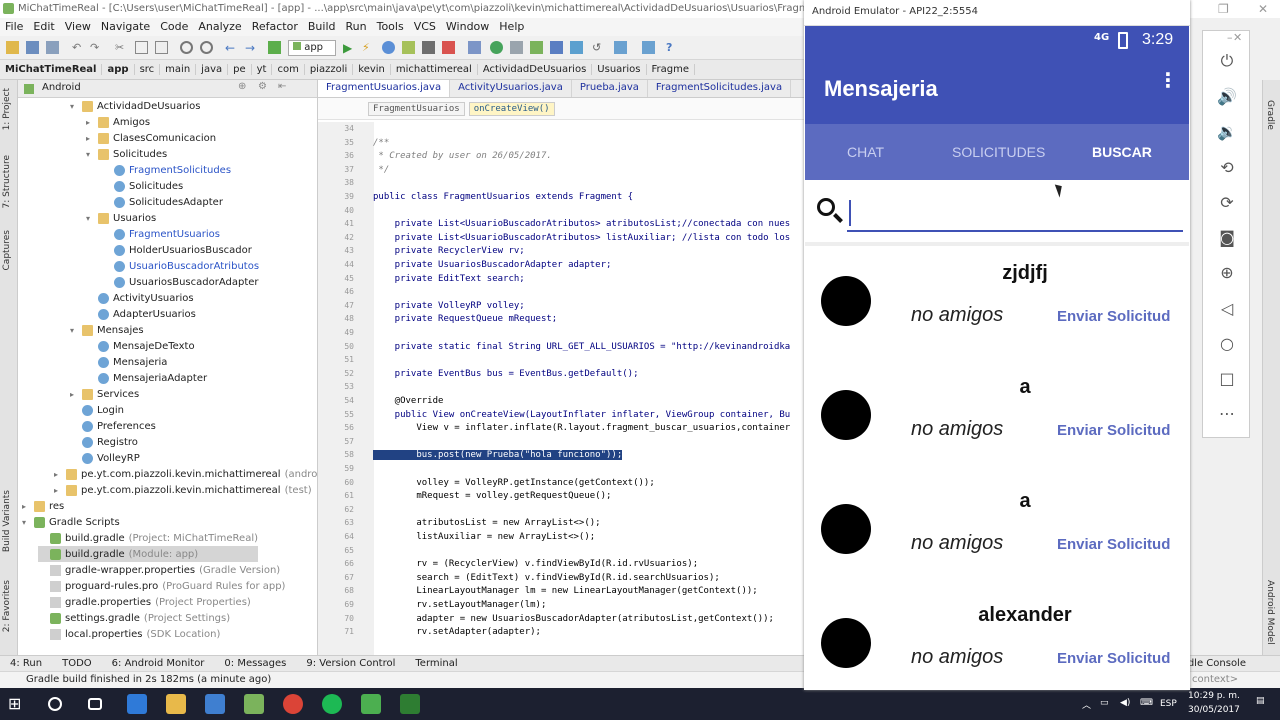 This screenshot has width=1280, height=720. What do you see at coordinates (1015, 212) in the screenshot?
I see `search-input` at bounding box center [1015, 212].